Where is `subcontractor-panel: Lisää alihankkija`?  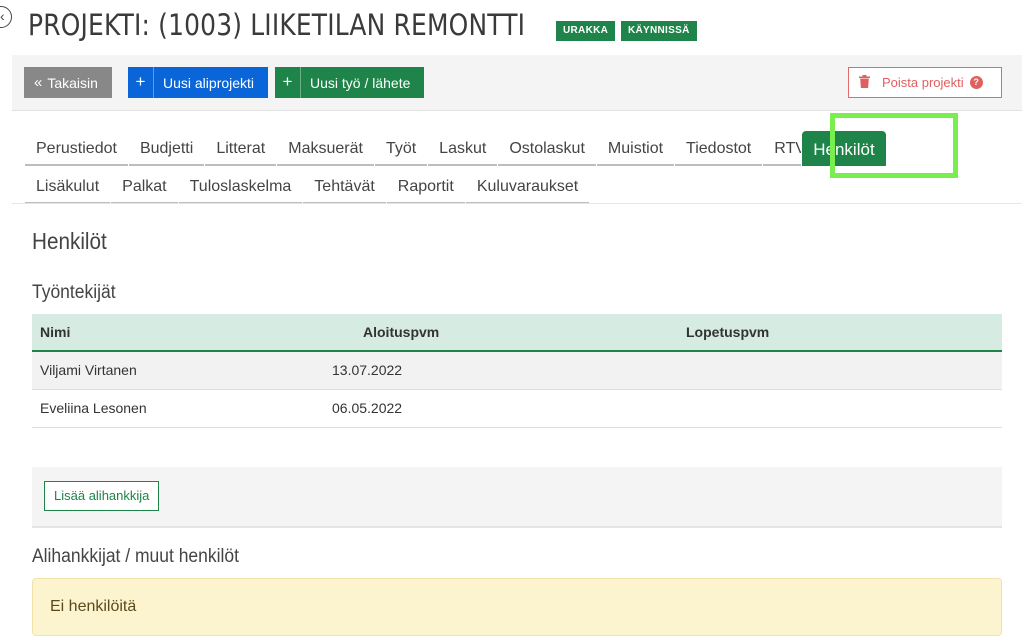
subcontractor-panel: Lisää alihankkija is located at coordinates (517, 497).